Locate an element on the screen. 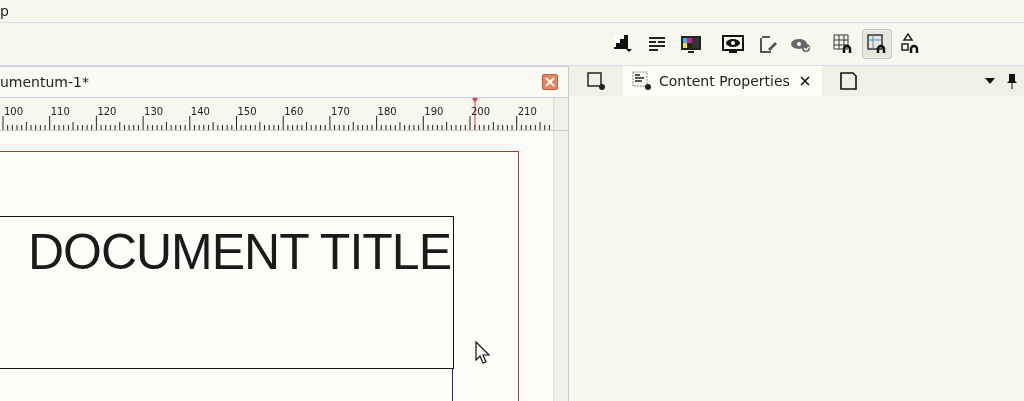  grid-magnet-icon is located at coordinates (843, 44).